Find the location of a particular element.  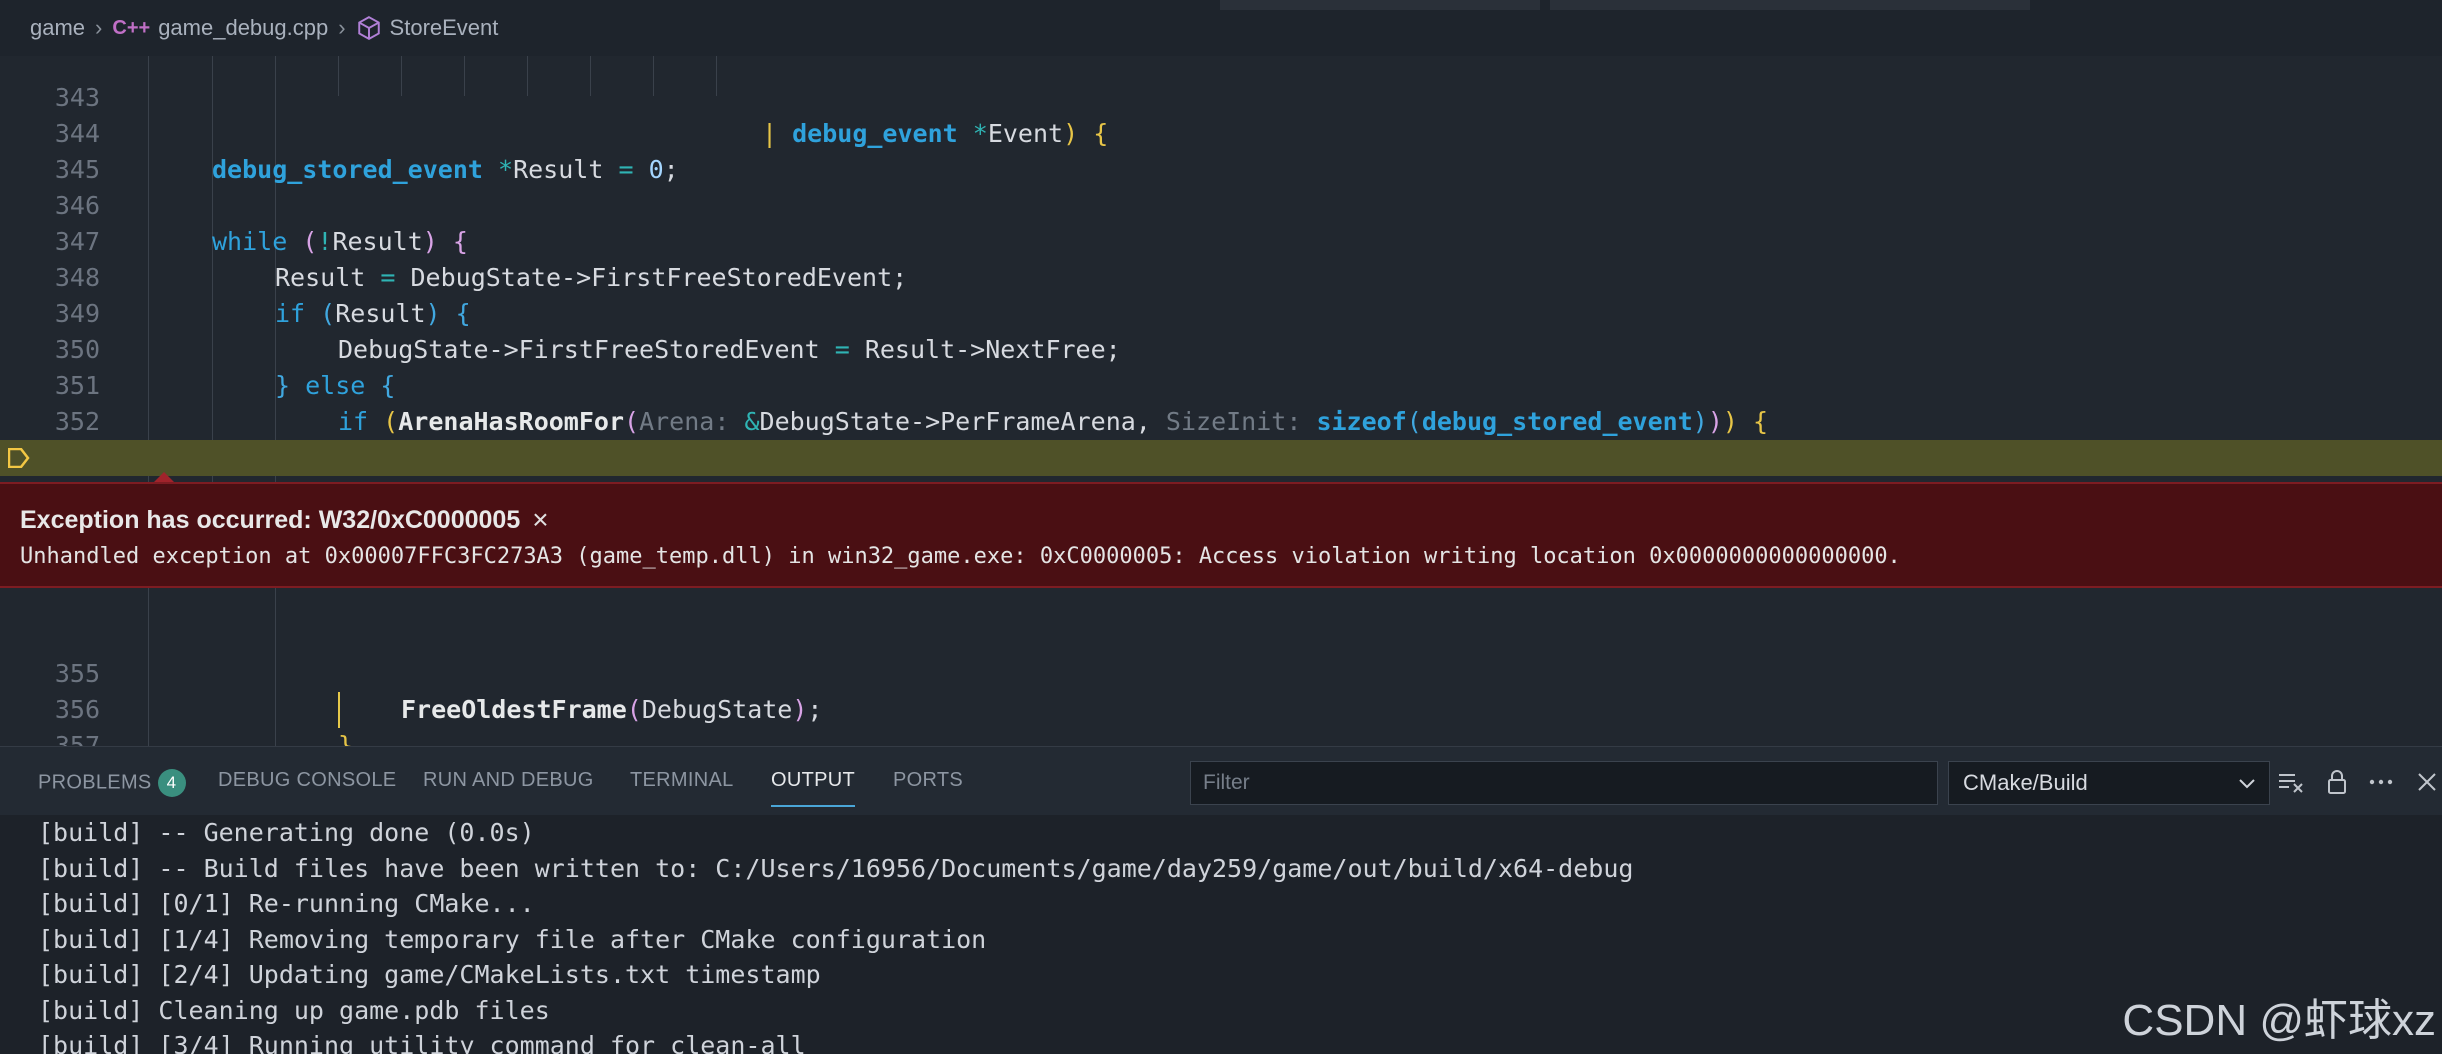

debug-pointer-icon is located at coordinates (19, 458).